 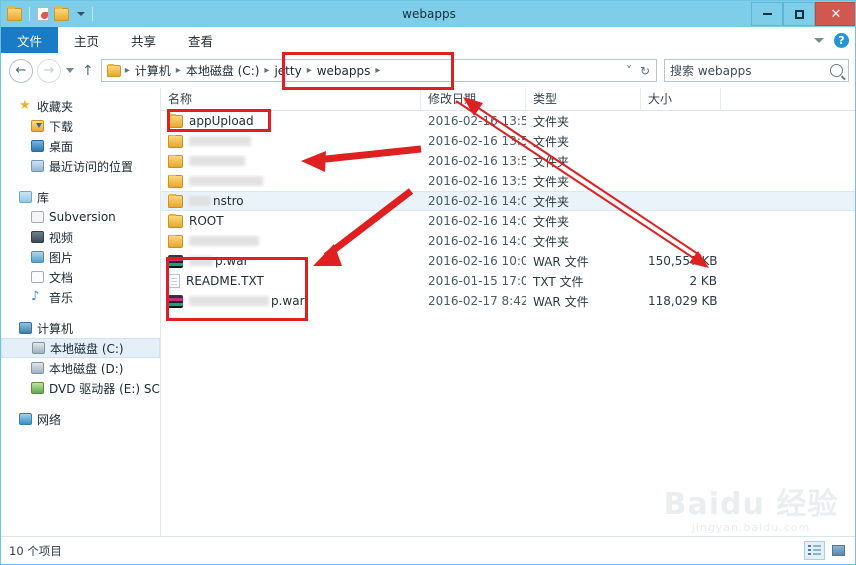 I want to click on sidebar-item-recent-places: 最近访问的位置, so click(x=80, y=166).